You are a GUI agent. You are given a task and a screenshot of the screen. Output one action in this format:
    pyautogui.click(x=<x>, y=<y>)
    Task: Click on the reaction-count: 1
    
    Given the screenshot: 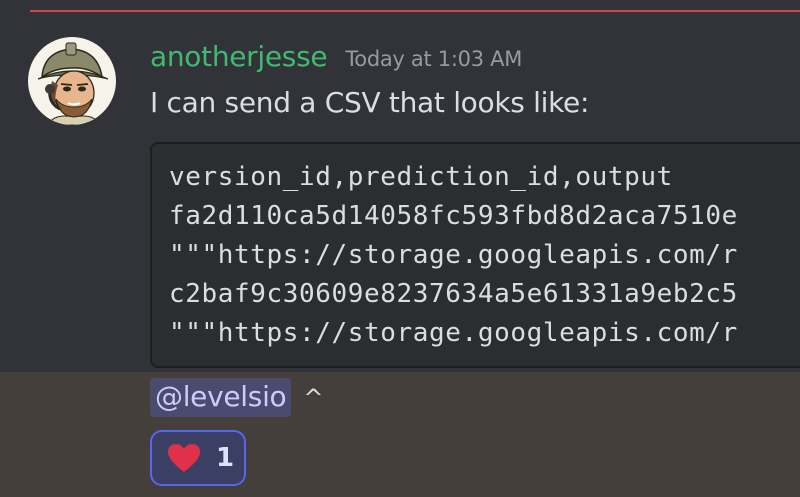 What is the action you would take?
    pyautogui.click(x=225, y=458)
    